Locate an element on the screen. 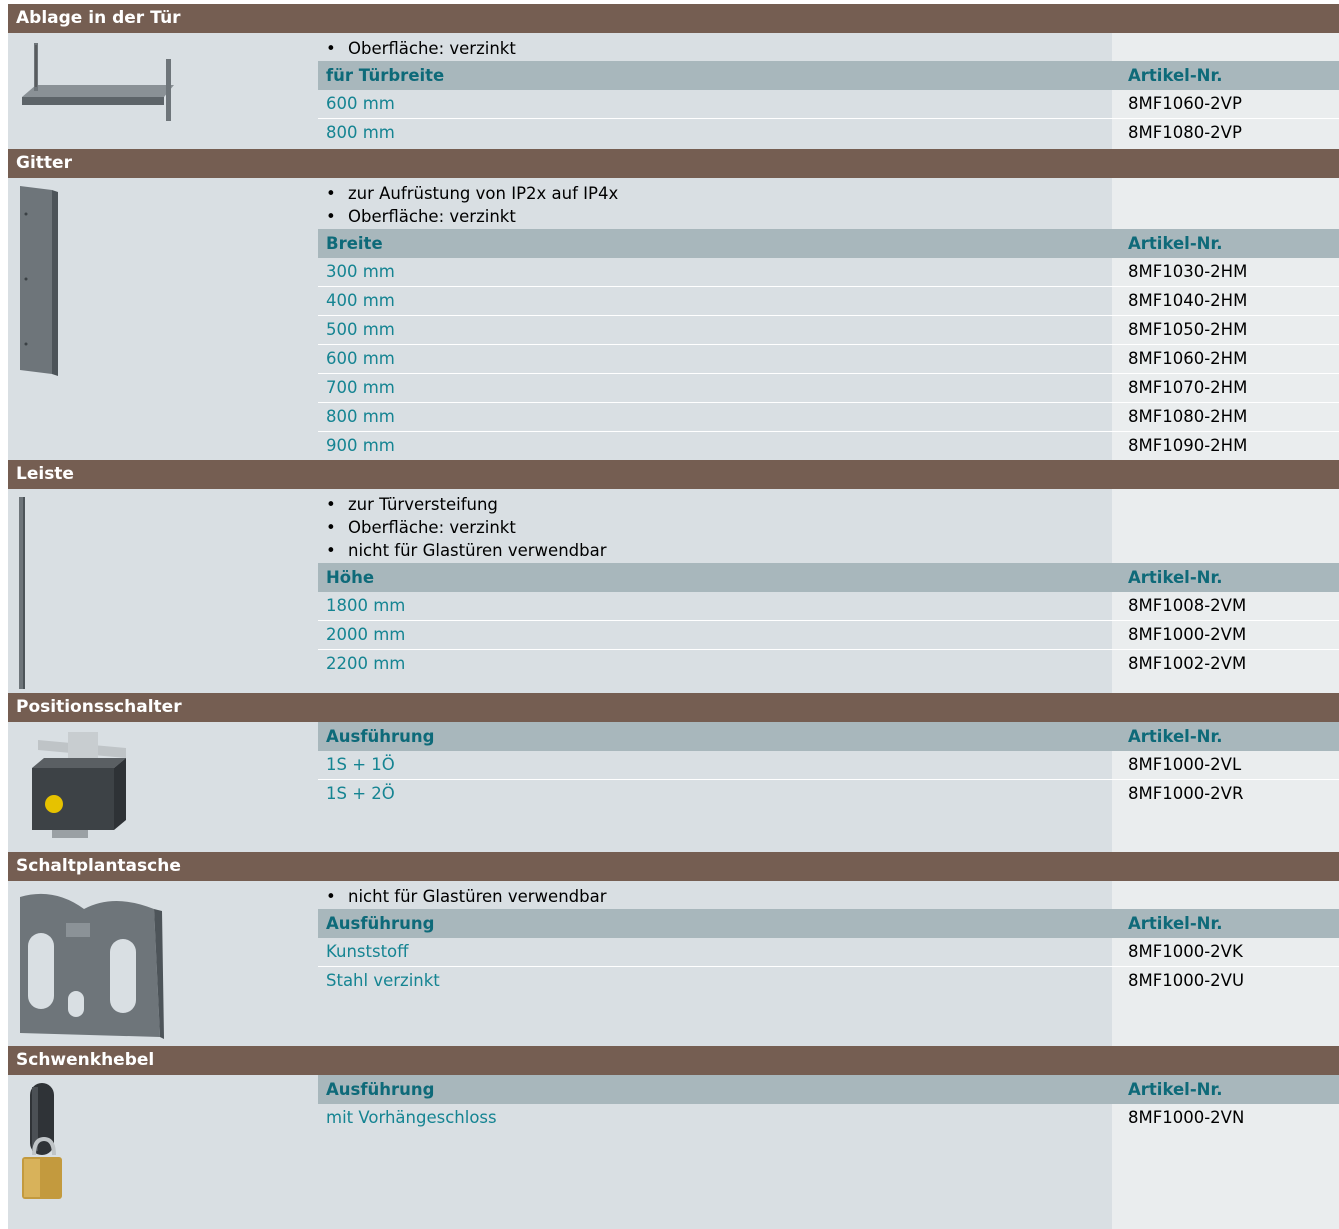 Image resolution: width=1339 pixels, height=1229 pixels. position-switch-icon is located at coordinates (163, 787).